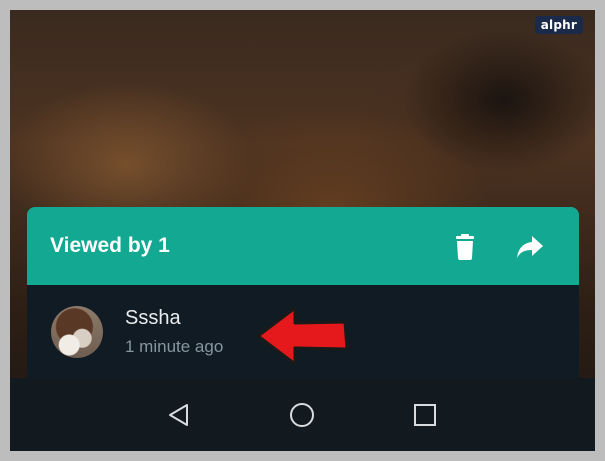 This screenshot has height=461, width=605. Describe the element at coordinates (174, 346) in the screenshot. I see `viewer-time: 1 minute ago` at that location.